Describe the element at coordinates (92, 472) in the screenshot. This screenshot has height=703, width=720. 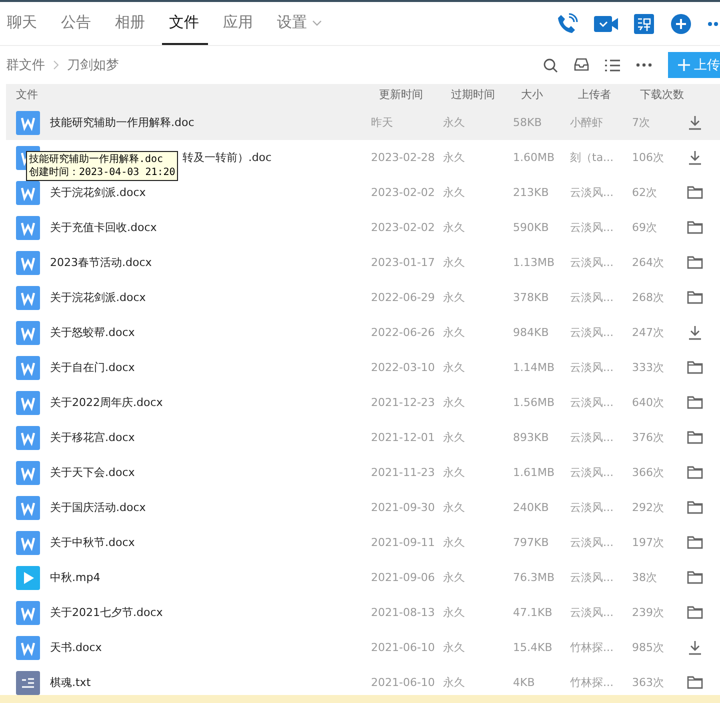
I see `file-name: 关于天下会.docx` at that location.